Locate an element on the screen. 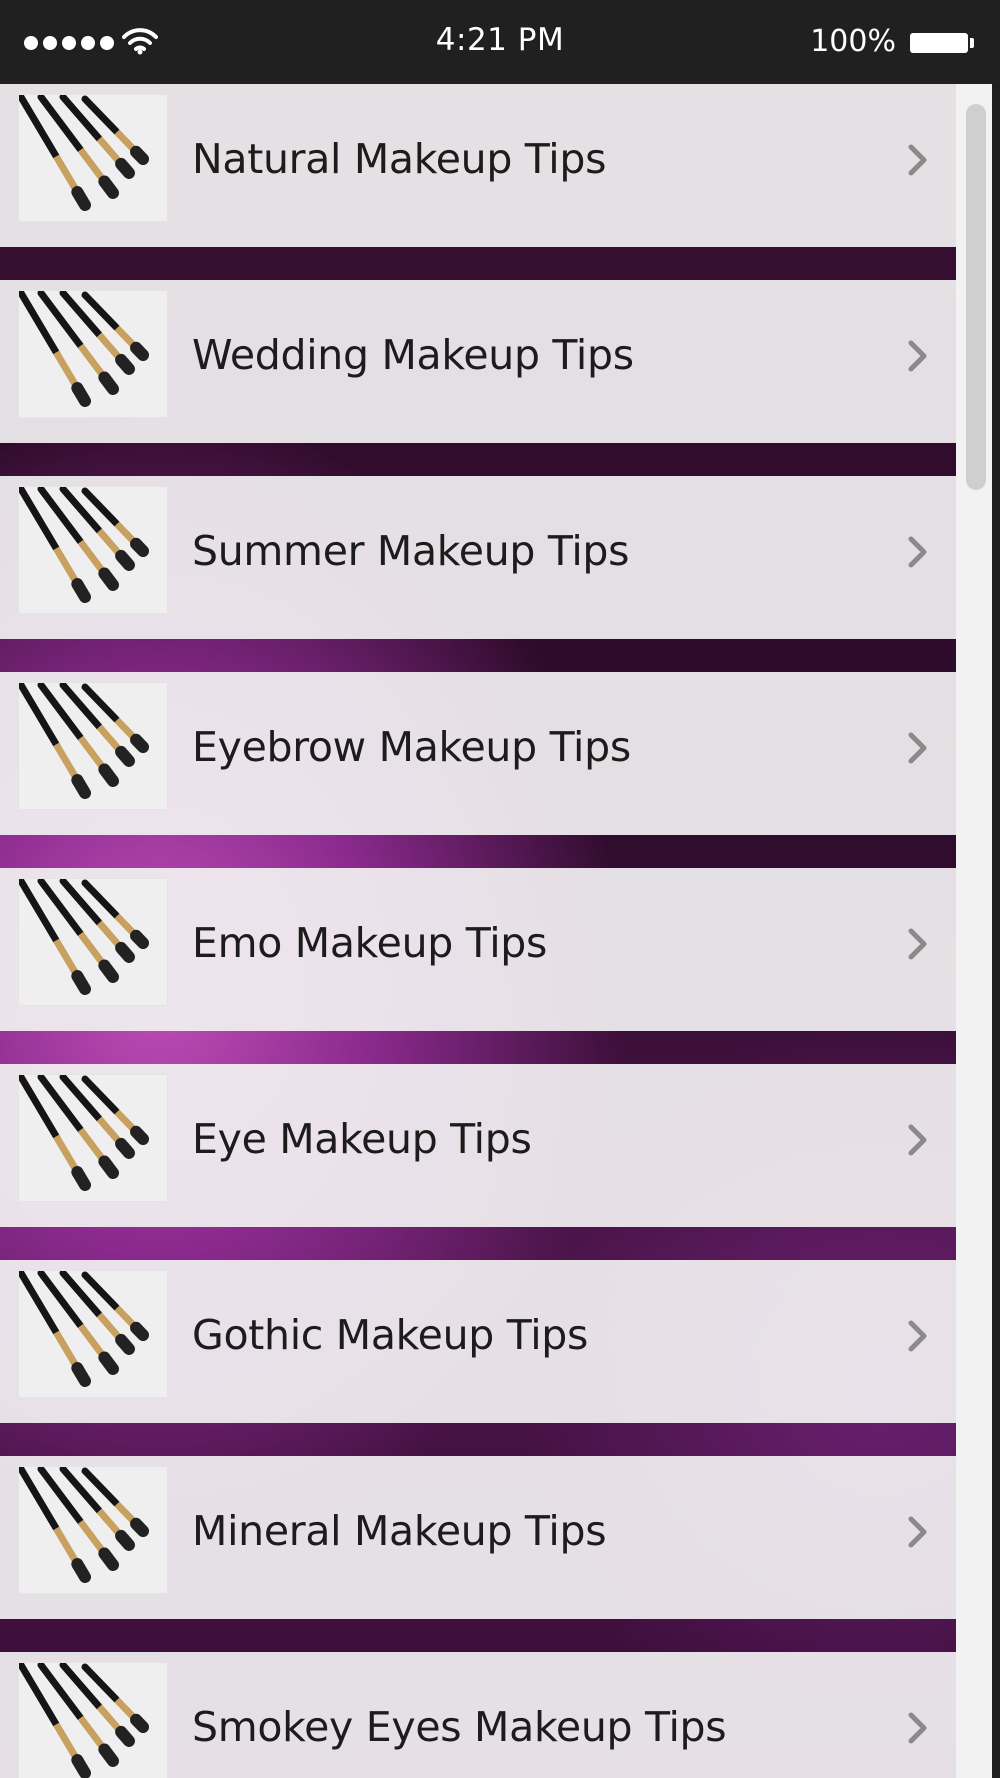 Image resolution: width=1000 pixels, height=1778 pixels. list-item-label: Smokey Eyes Makeup Tips is located at coordinates (459, 1727).